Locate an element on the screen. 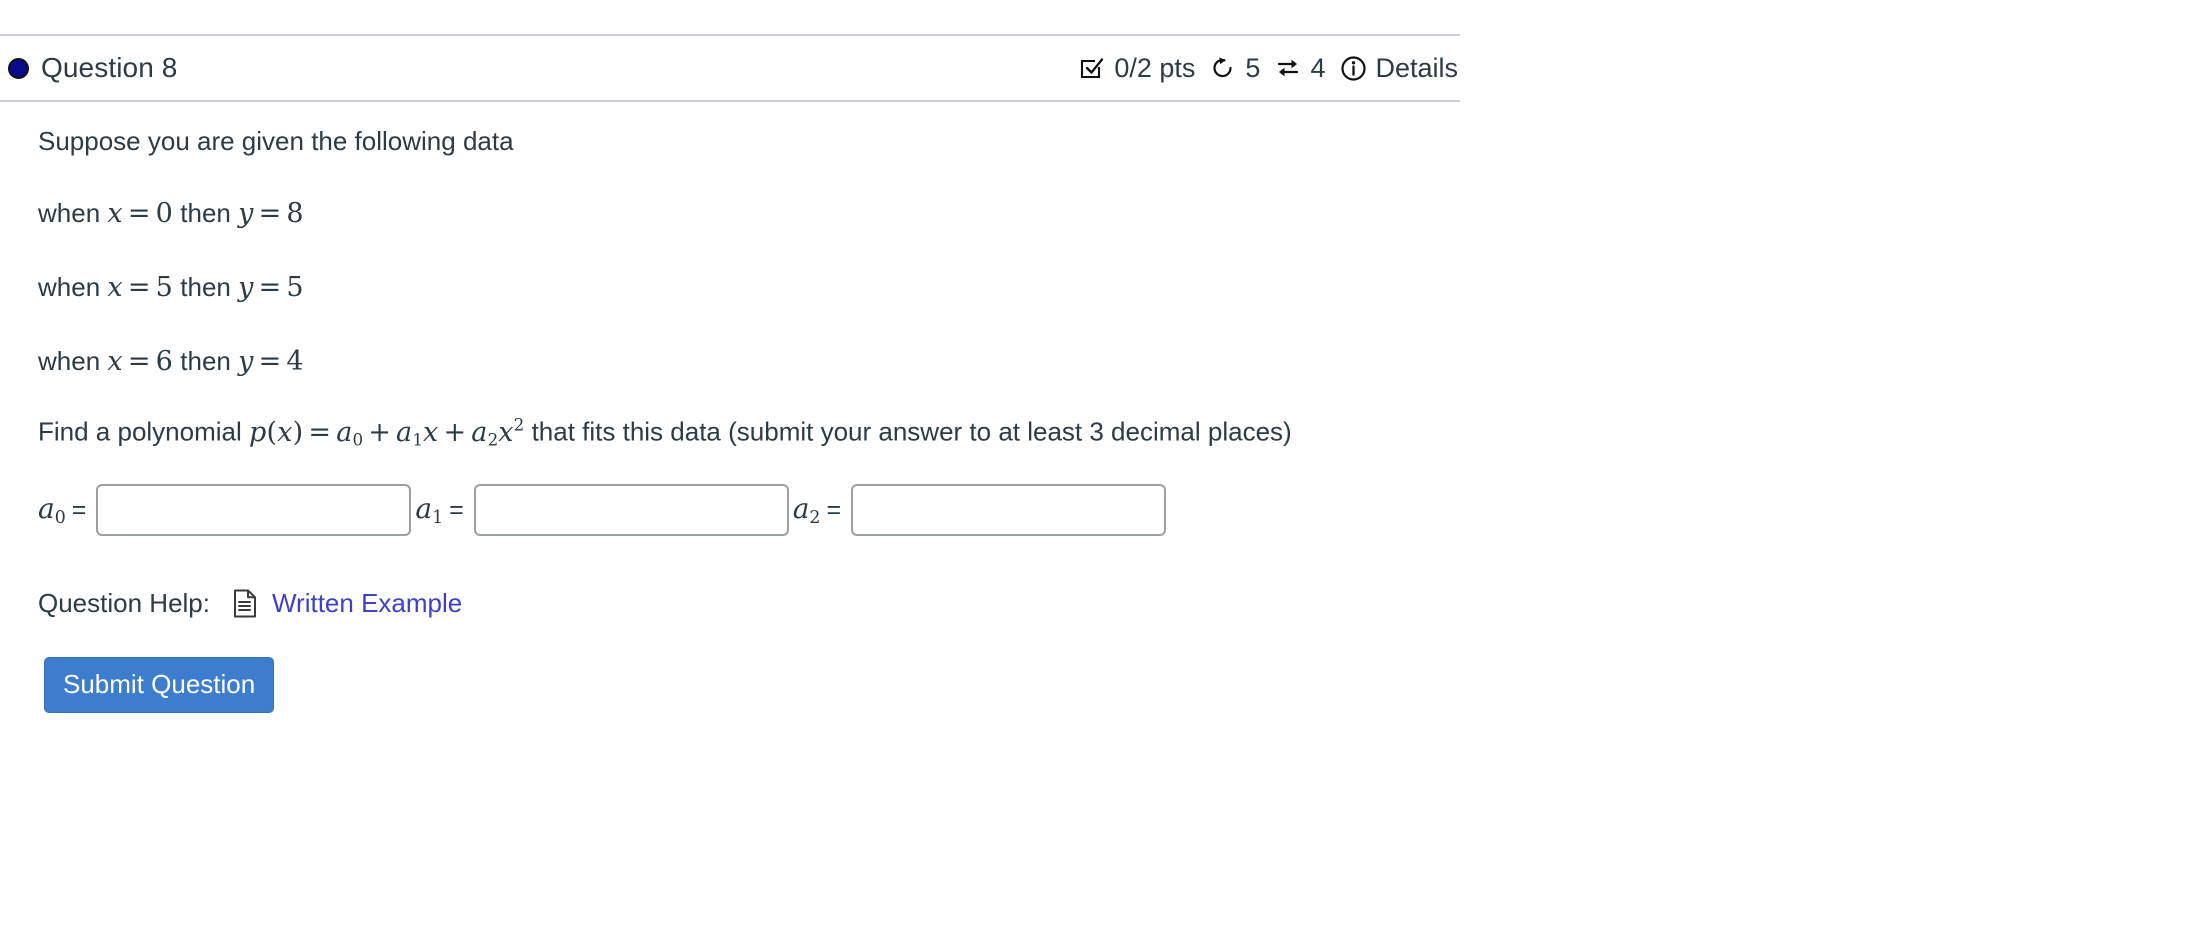  details-group: Details is located at coordinates (1398, 68).